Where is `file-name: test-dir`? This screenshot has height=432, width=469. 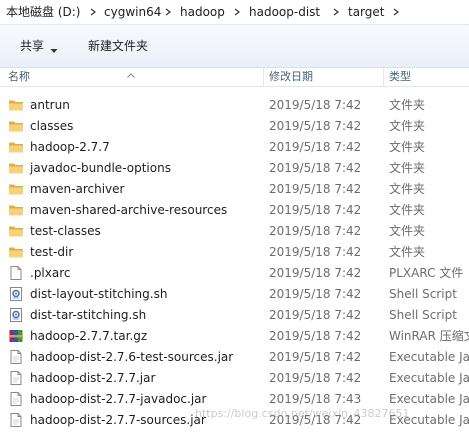 file-name: test-dir is located at coordinates (52, 252).